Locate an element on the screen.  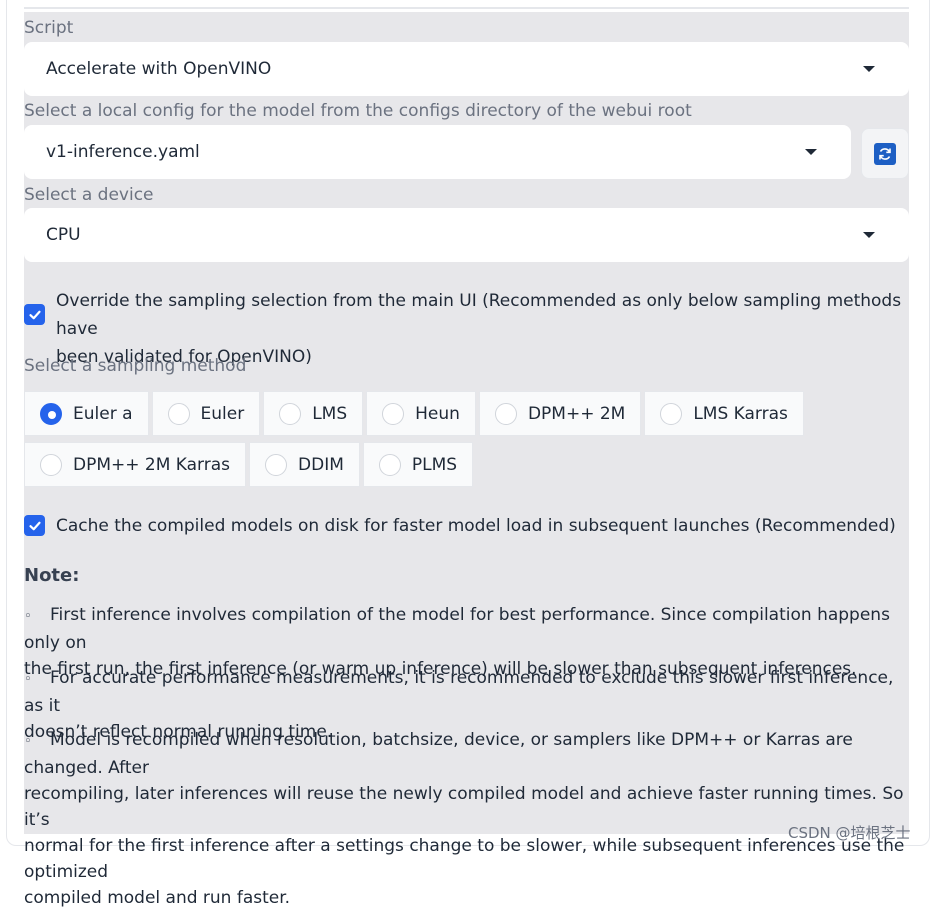
radio-dpmpp-2m-karras: DPM++ 2M Karras is located at coordinates (135, 464).